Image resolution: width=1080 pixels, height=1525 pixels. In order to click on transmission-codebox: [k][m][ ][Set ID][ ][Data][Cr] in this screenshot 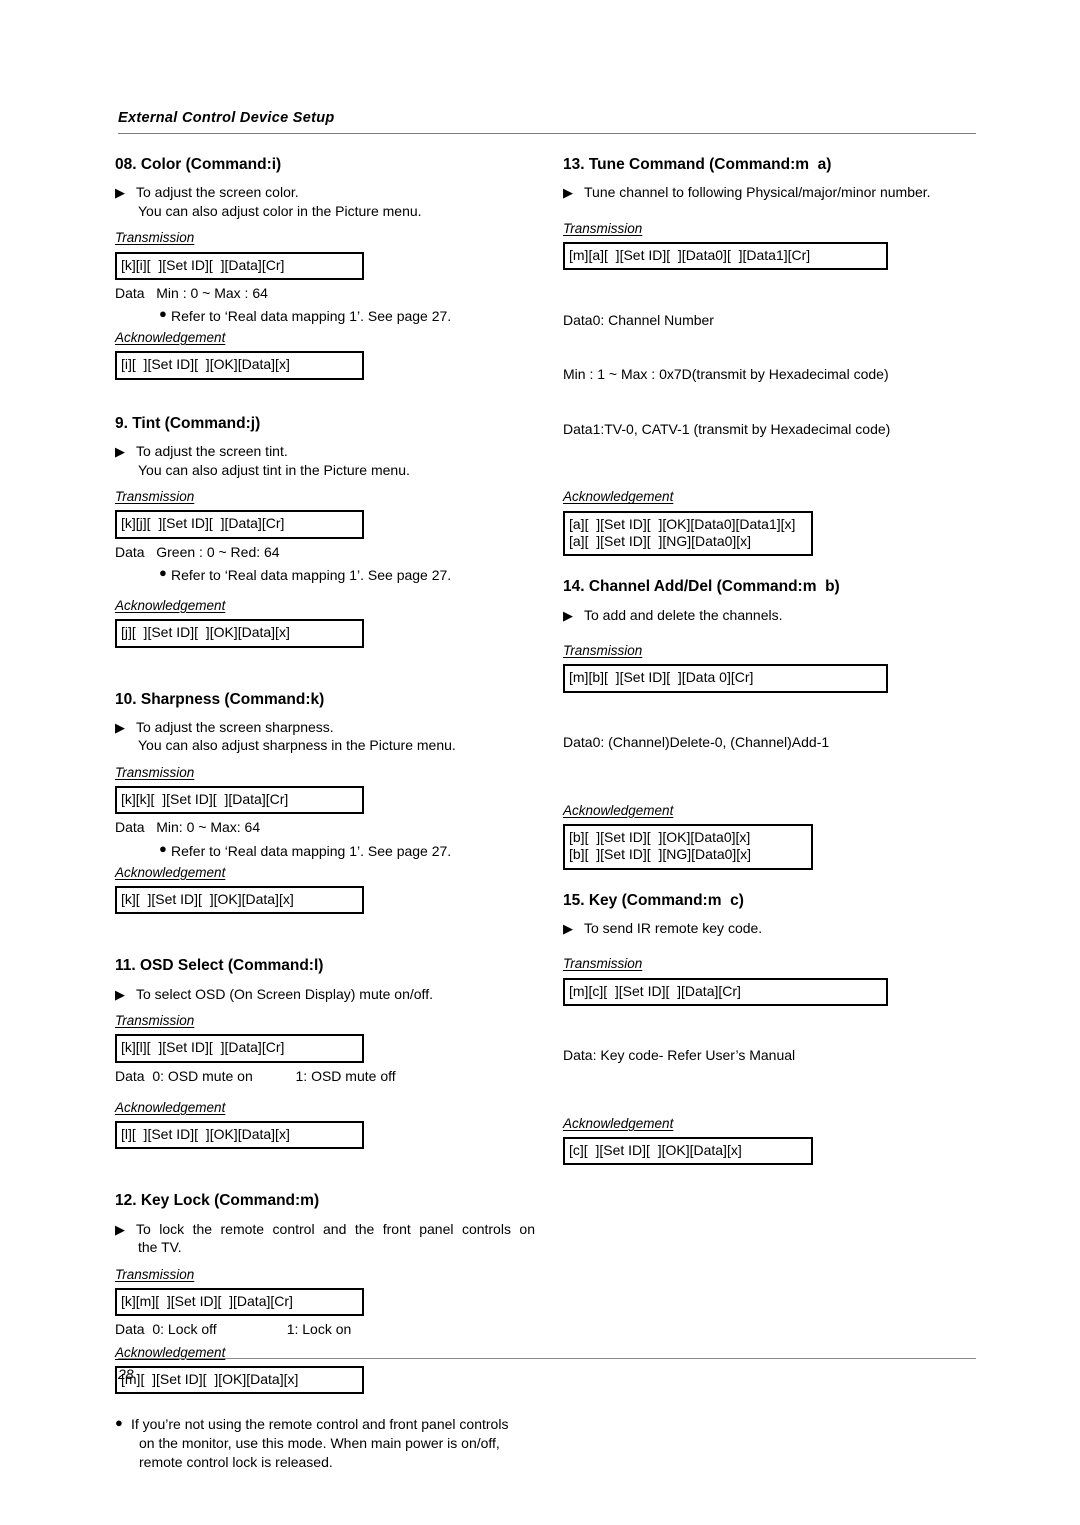, I will do `click(239, 1302)`.